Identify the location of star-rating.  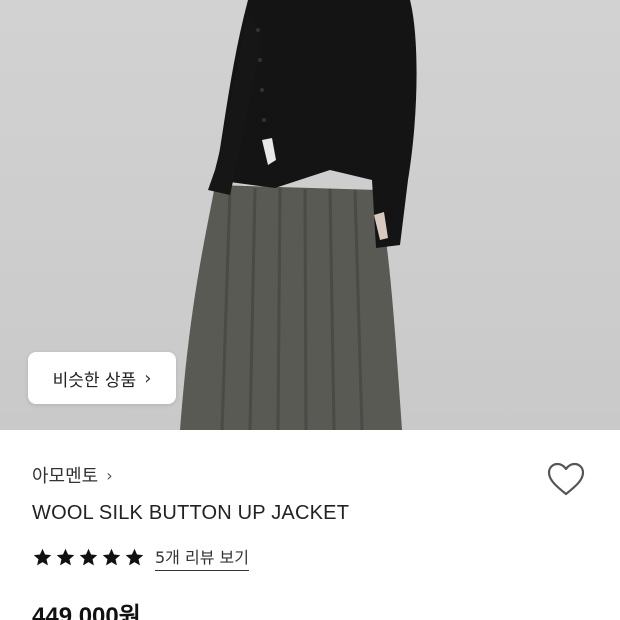
(88, 557).